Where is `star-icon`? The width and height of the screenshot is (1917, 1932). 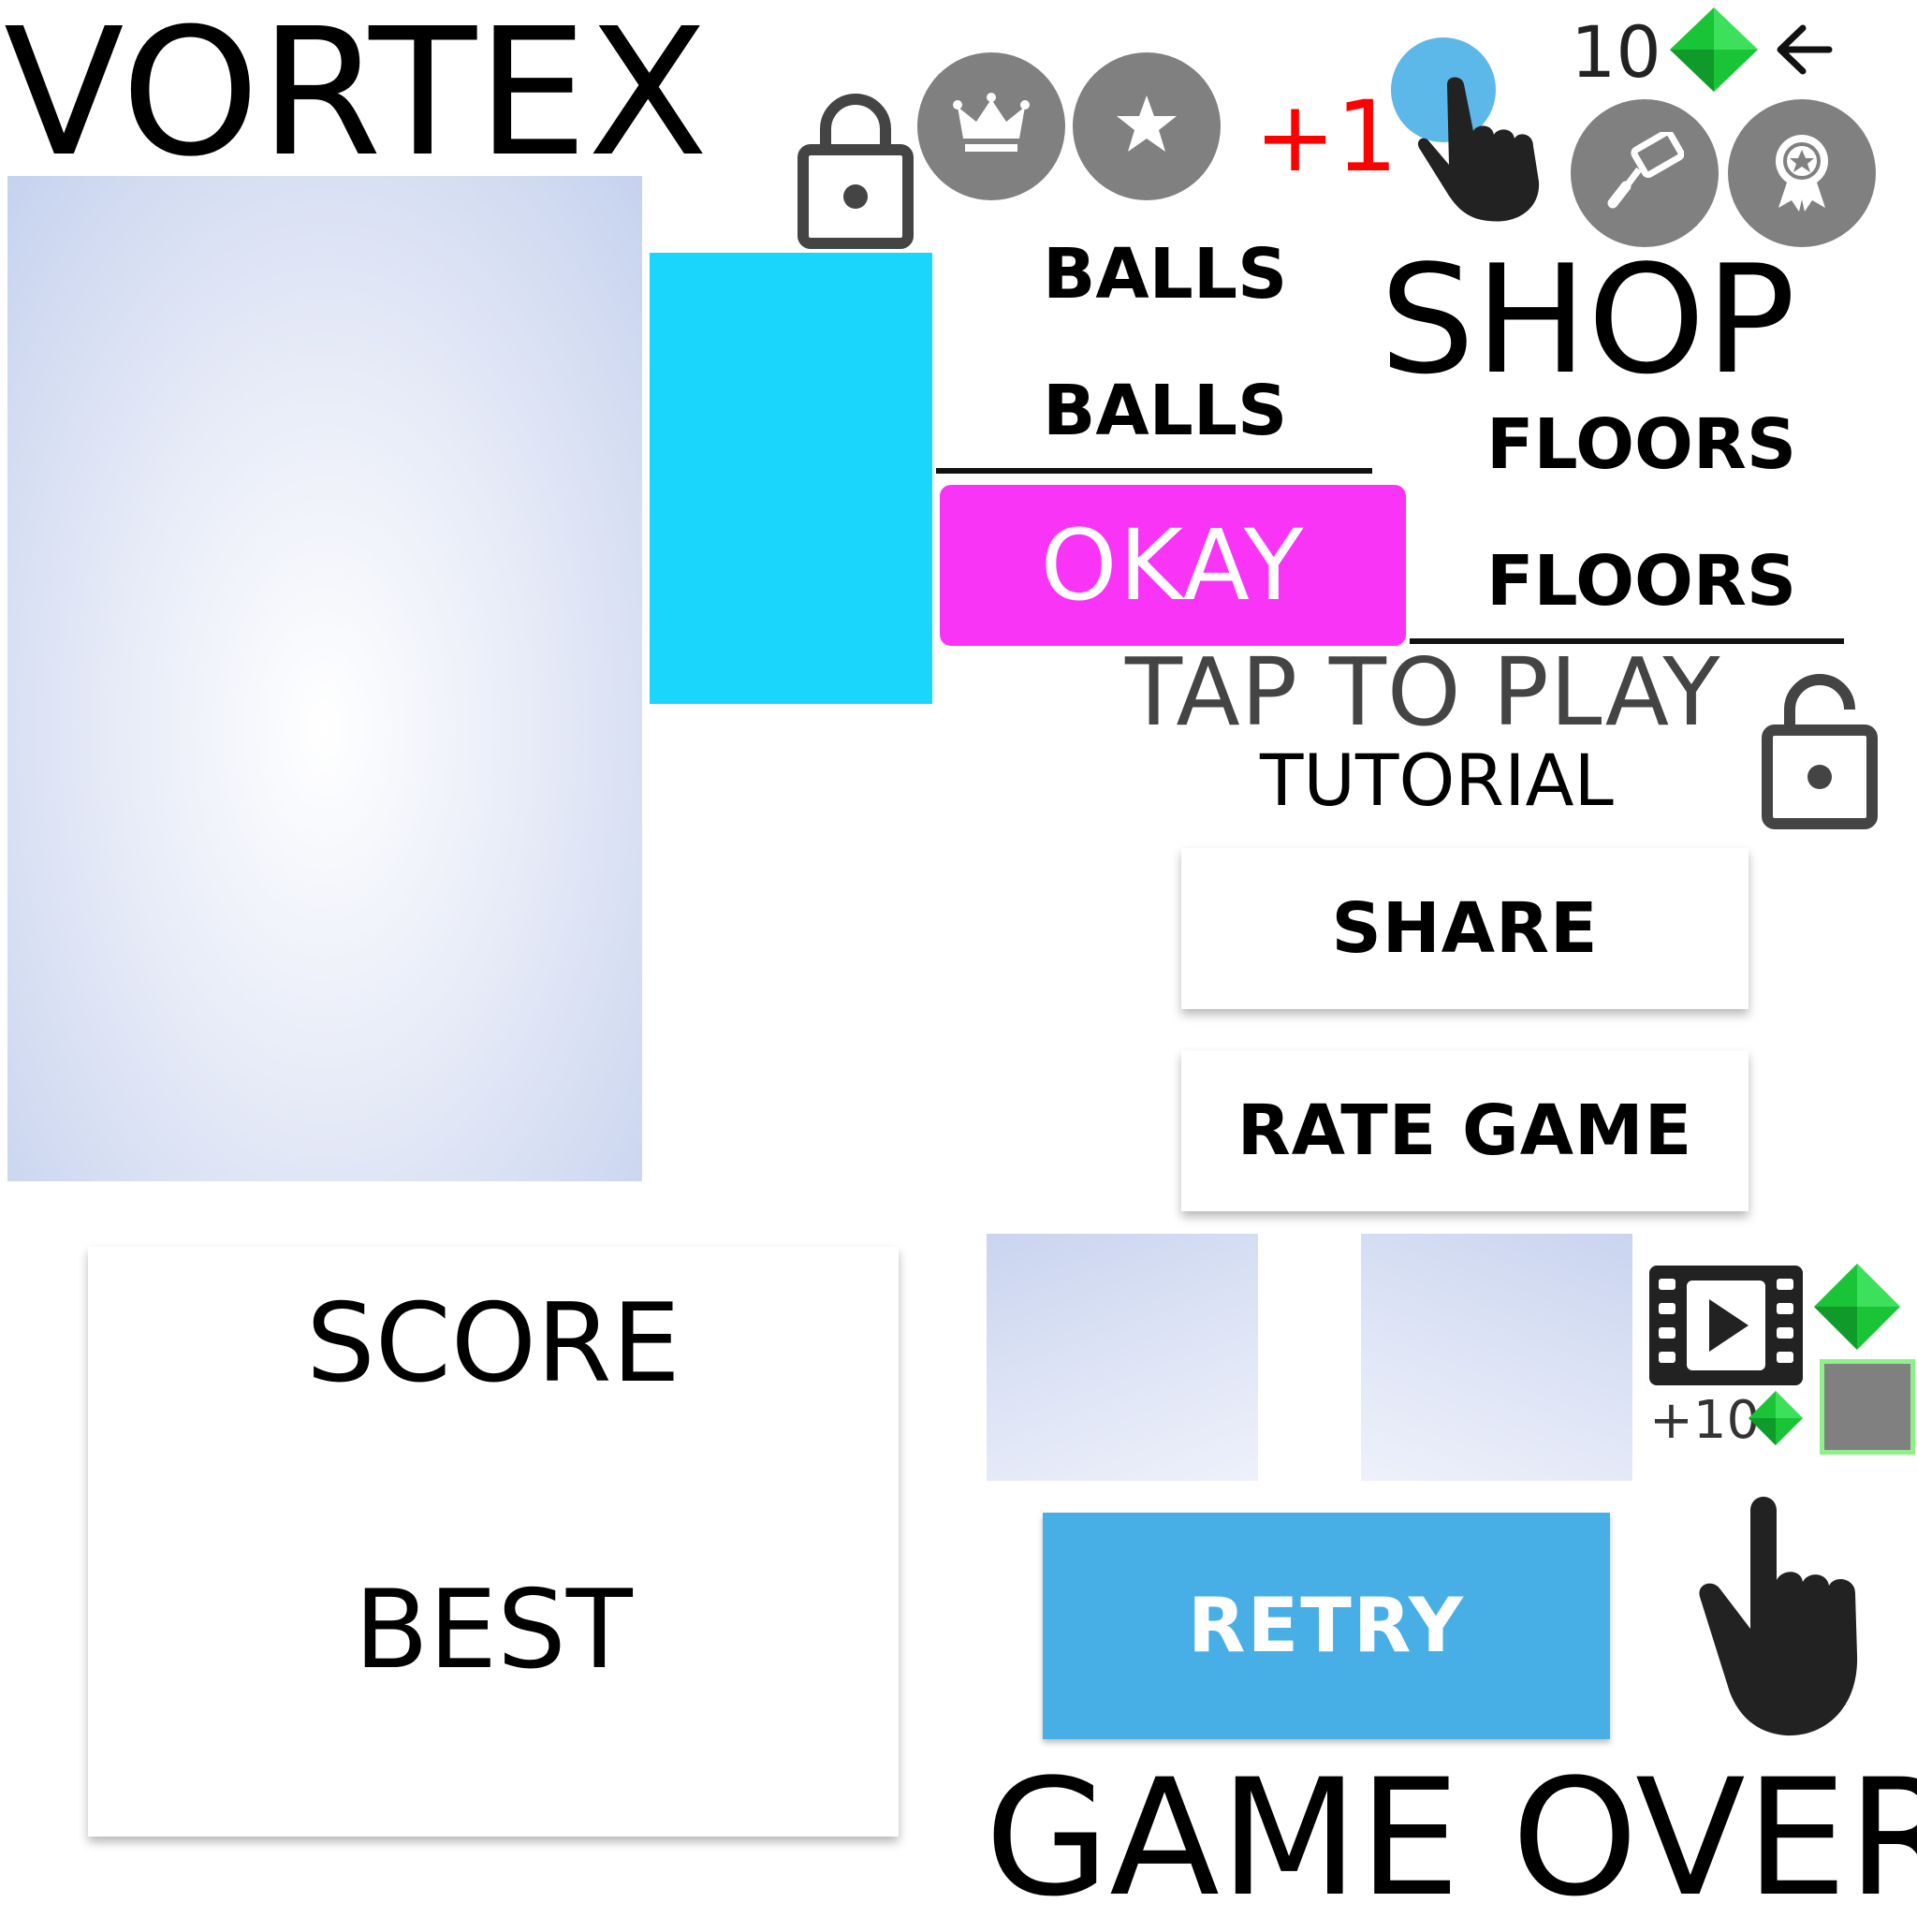 star-icon is located at coordinates (1146, 126).